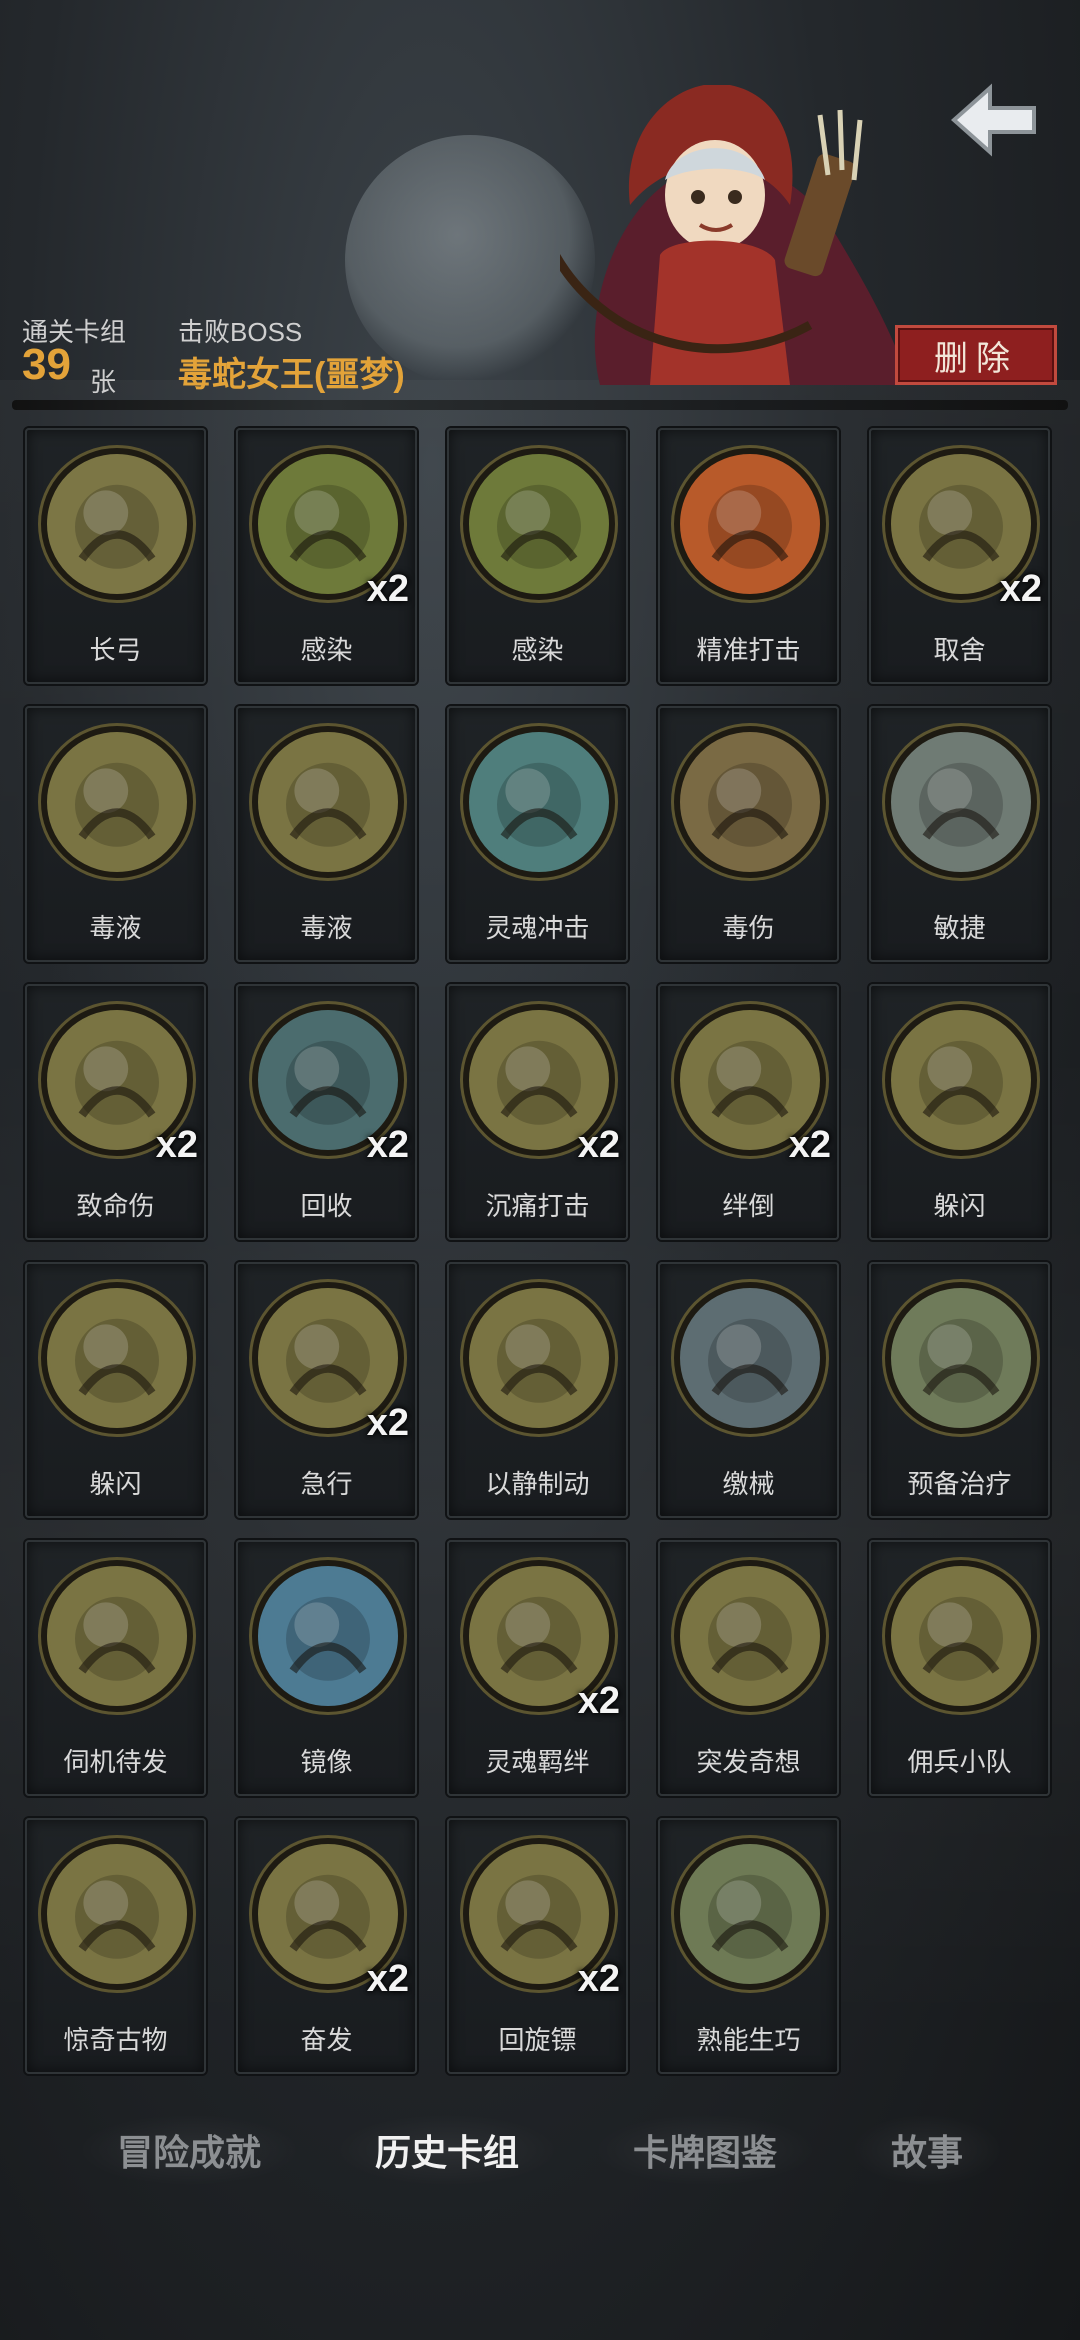  I want to click on mirror-icon, so click(328, 1636).